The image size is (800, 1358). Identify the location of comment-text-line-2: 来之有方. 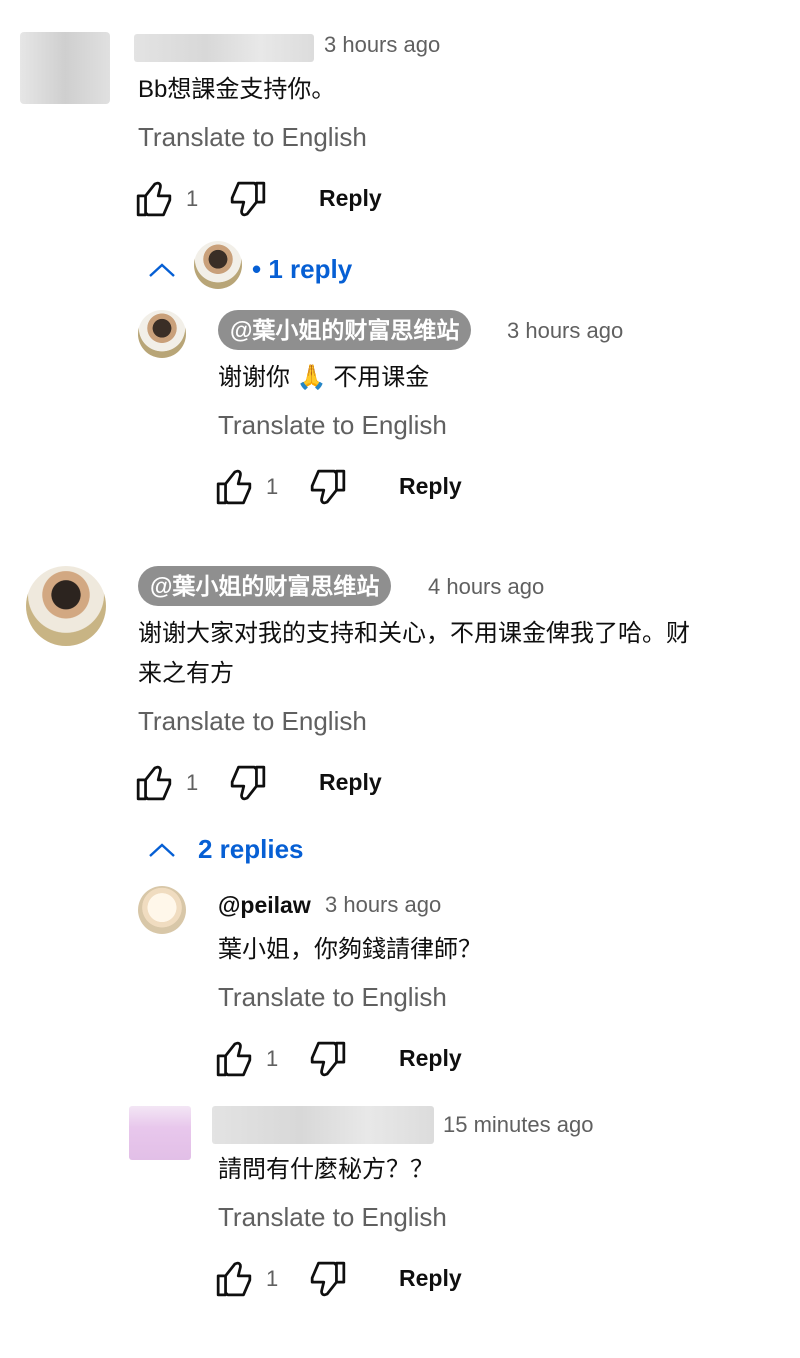
(186, 673).